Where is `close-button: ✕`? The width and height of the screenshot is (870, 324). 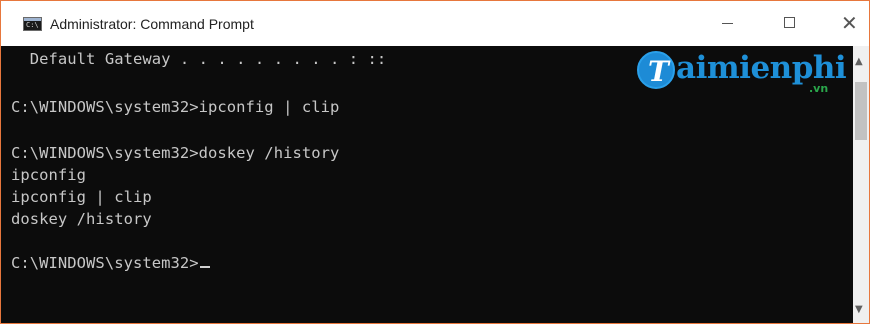 close-button: ✕ is located at coordinates (848, 24).